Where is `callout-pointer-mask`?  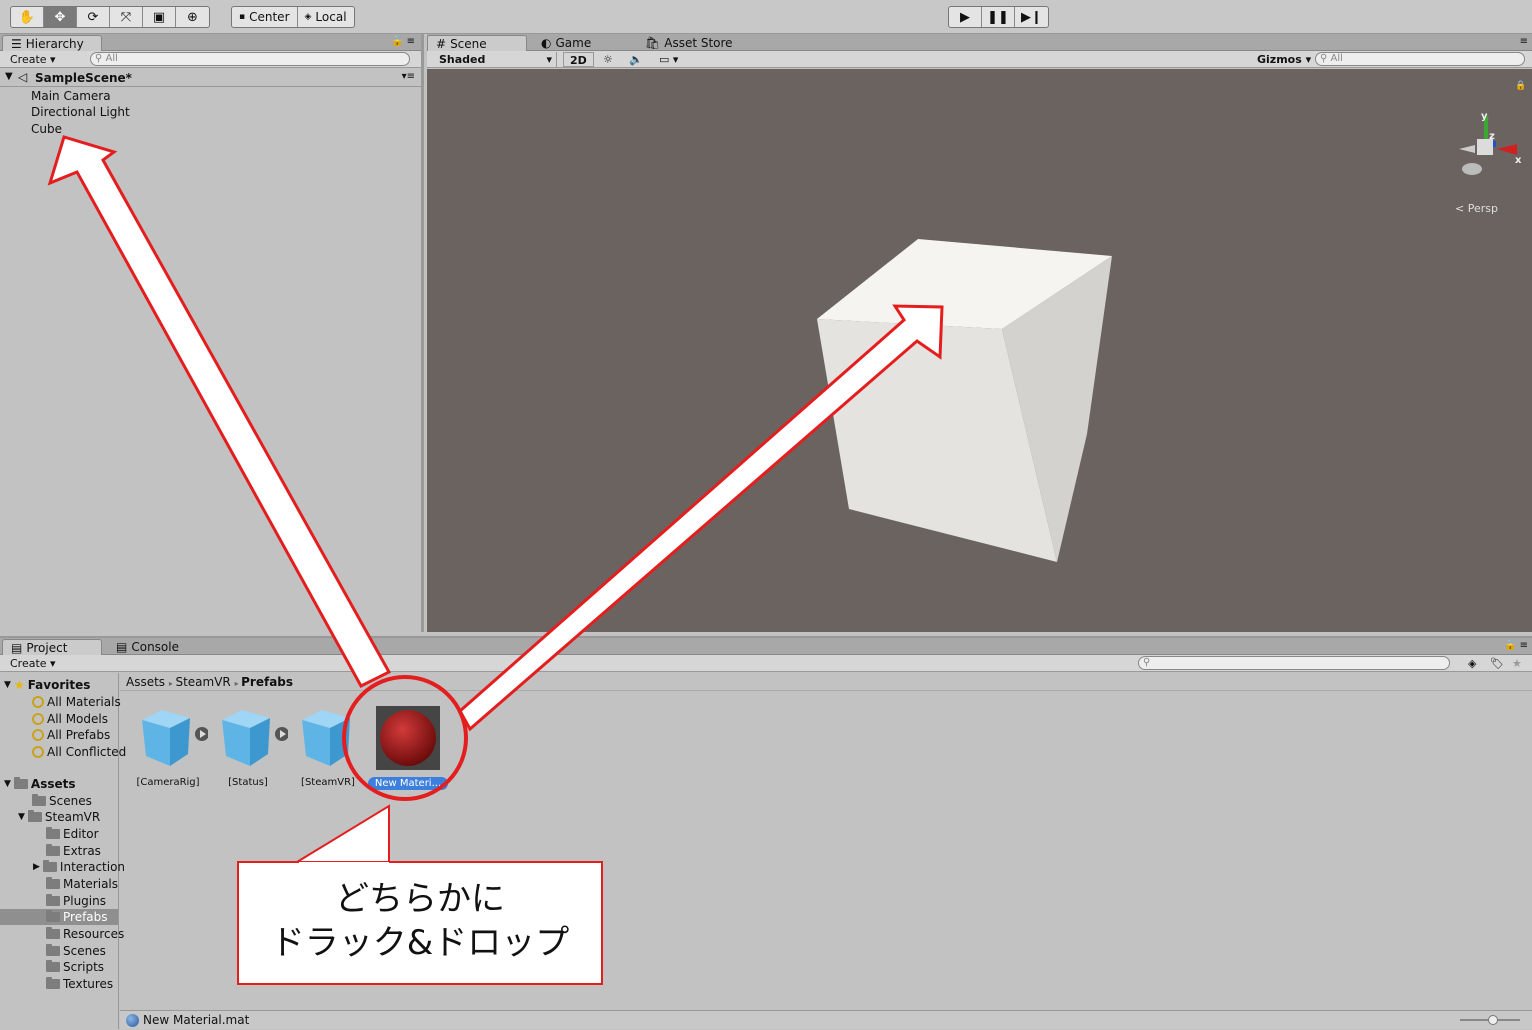
callout-pointer-mask is located at coordinates (344, 864).